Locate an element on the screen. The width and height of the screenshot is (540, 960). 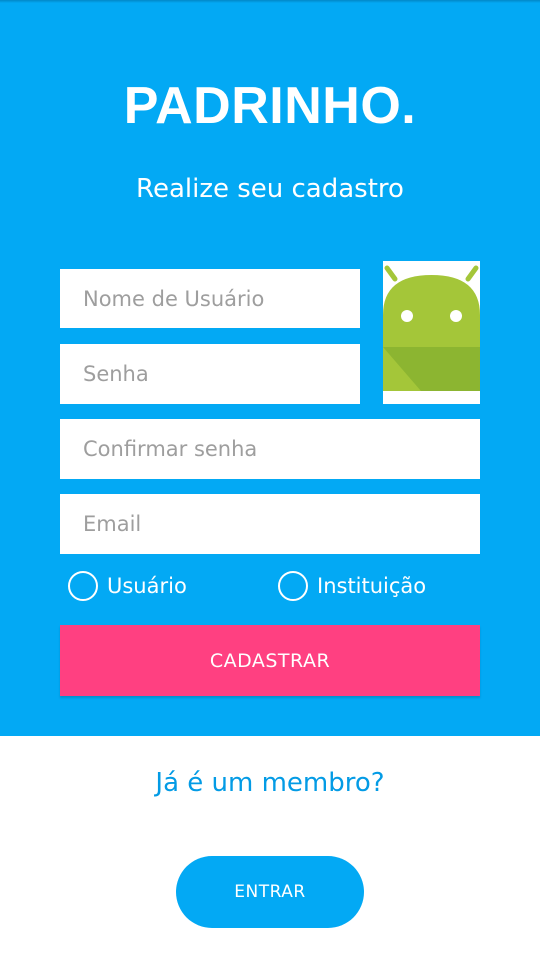
radio-usuario: Usuário is located at coordinates (127, 586).